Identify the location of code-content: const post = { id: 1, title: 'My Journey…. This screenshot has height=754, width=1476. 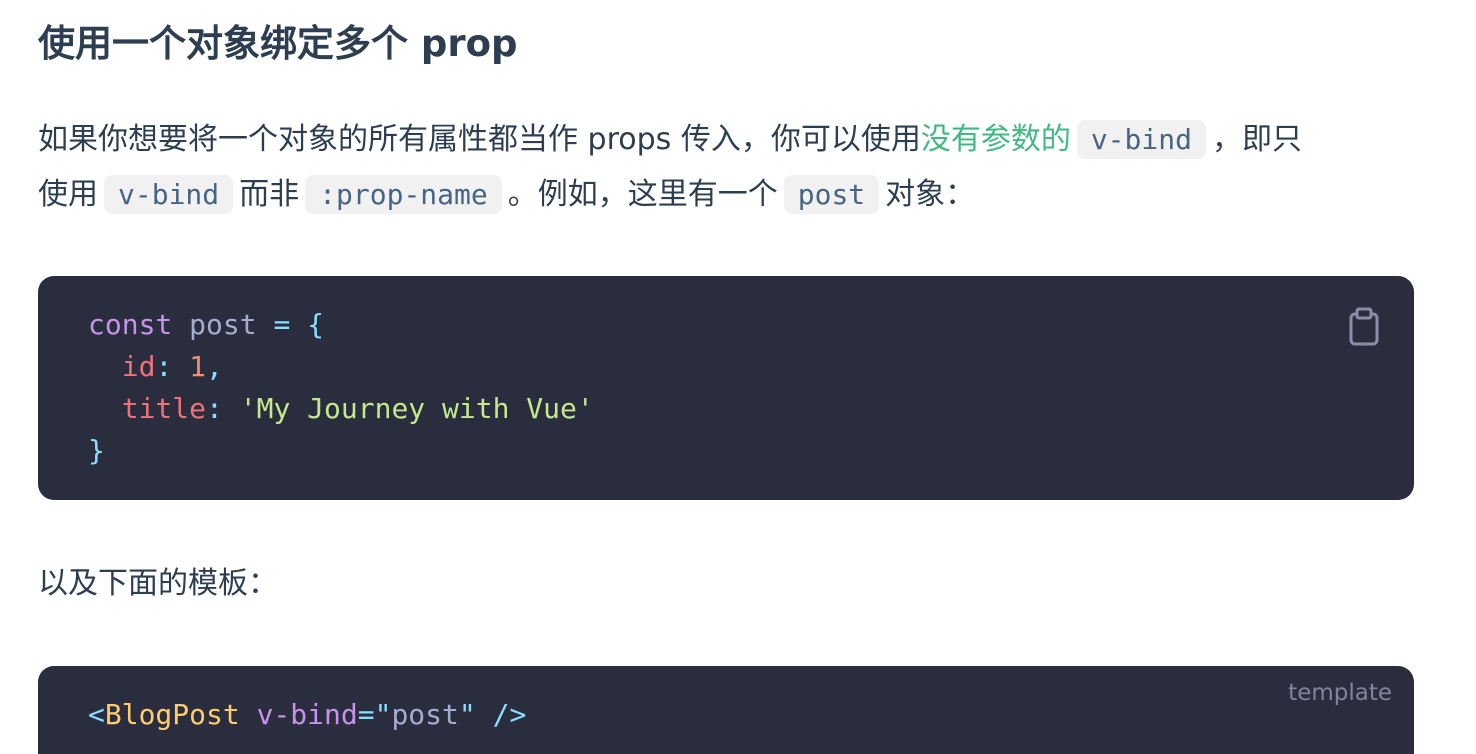
(341, 388).